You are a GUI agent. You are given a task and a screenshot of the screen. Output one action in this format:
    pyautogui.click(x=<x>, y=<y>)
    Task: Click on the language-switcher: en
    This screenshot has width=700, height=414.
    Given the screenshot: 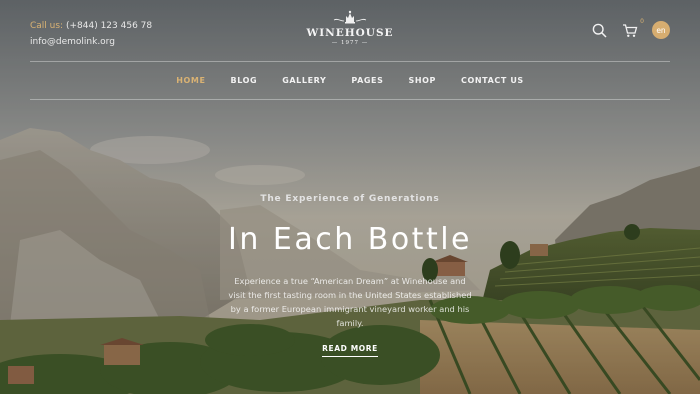 What is the action you would take?
    pyautogui.click(x=661, y=30)
    